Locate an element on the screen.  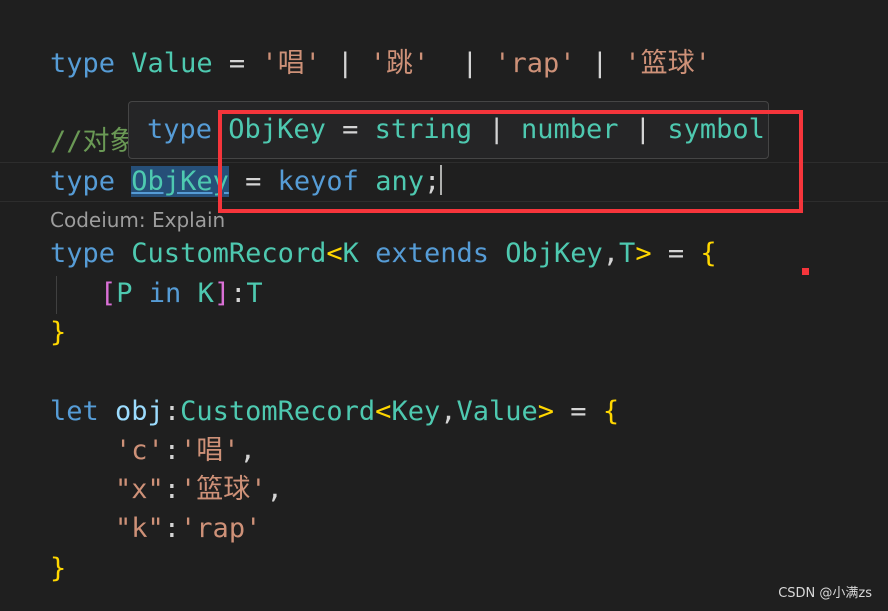
string-literal: 'rap' is located at coordinates (535, 63).